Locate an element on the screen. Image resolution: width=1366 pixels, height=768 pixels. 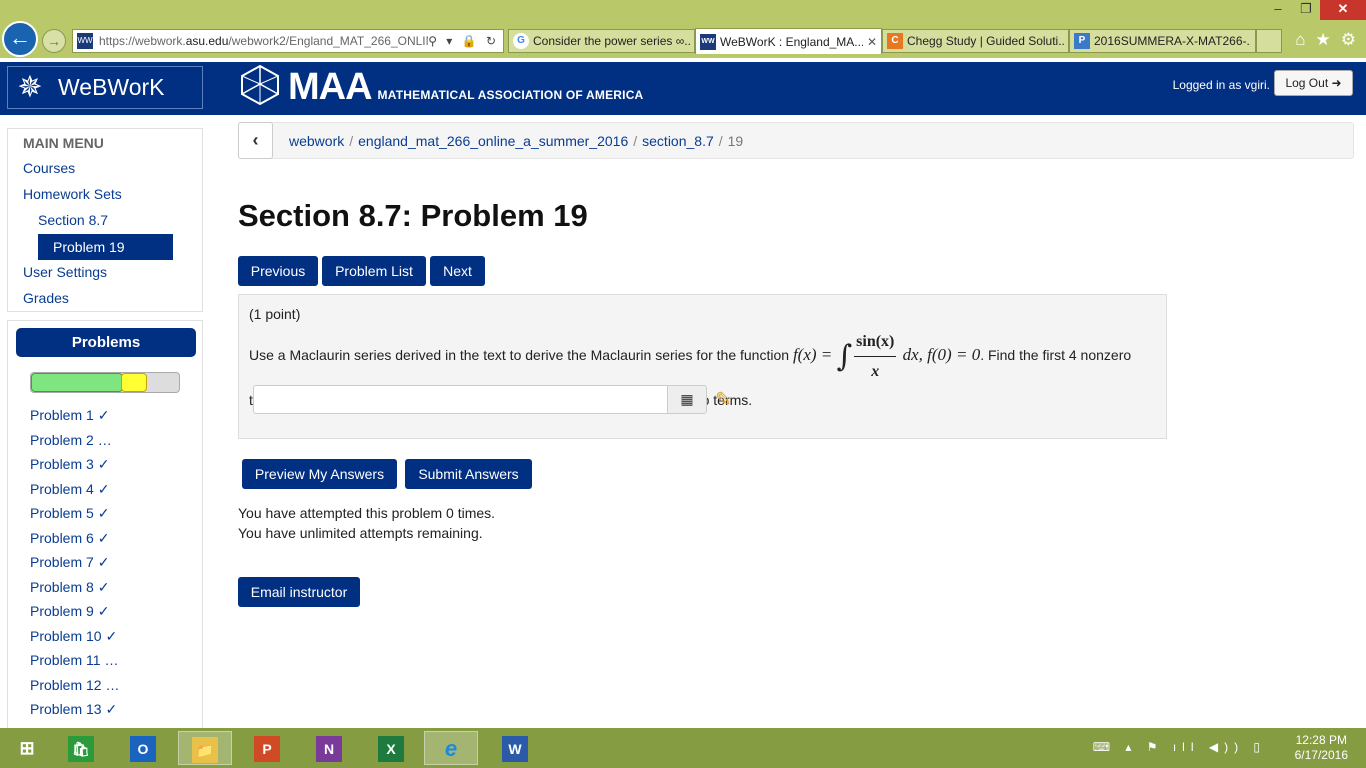
breadcrumb-webwork: webwork is located at coordinates (316, 141).